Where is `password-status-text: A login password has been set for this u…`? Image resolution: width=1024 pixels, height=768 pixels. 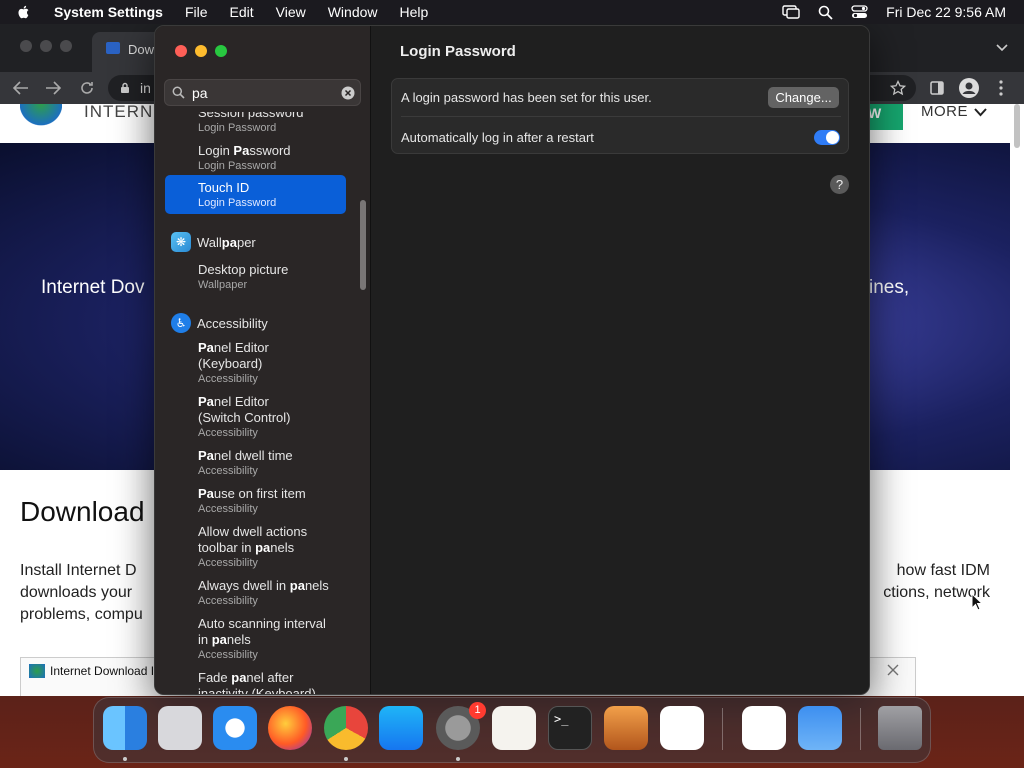 password-status-text: A login password has been set for this u… is located at coordinates (526, 97).